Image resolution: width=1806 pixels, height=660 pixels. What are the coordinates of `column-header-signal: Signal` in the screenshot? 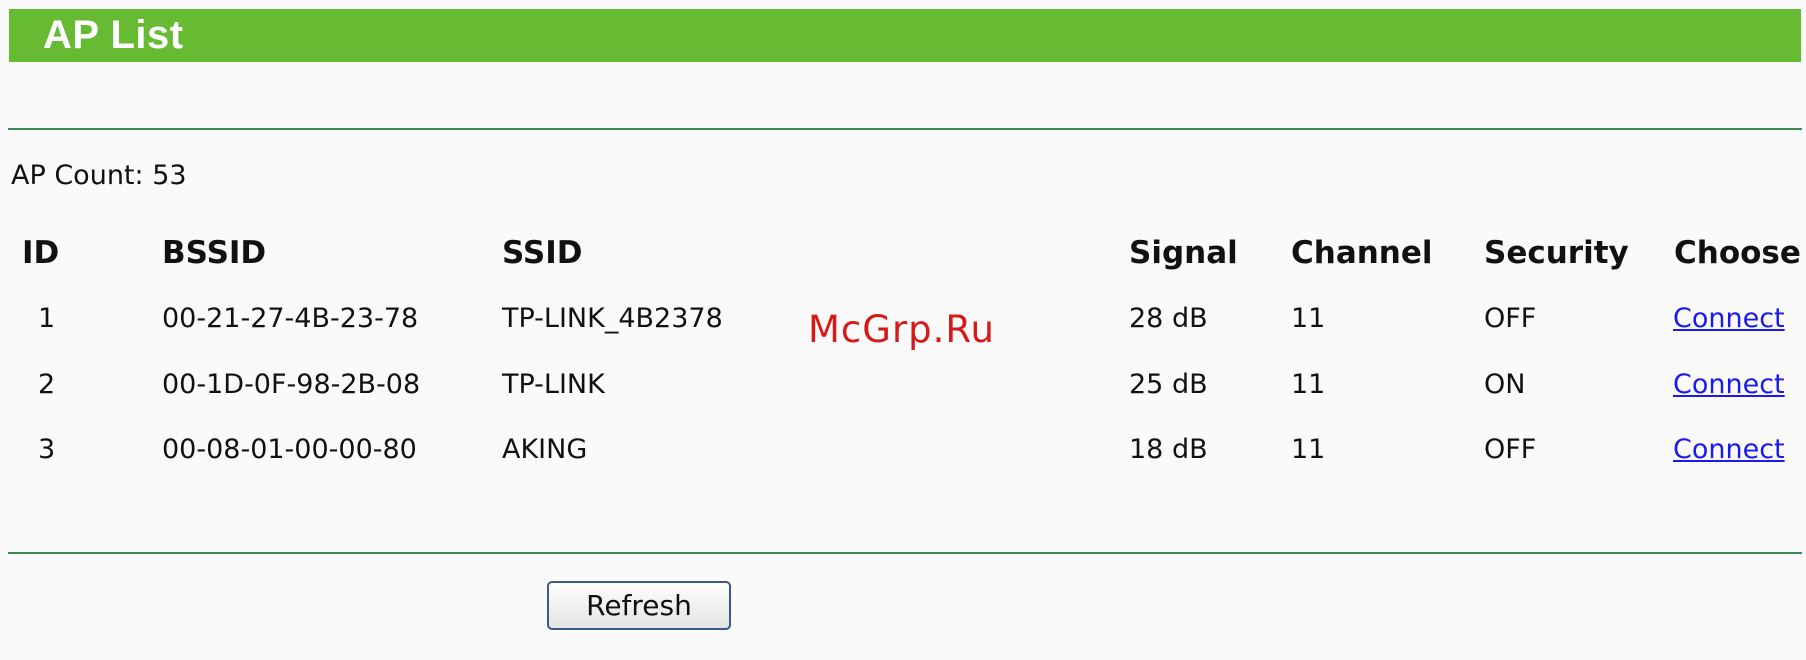 It's located at (1183, 253).